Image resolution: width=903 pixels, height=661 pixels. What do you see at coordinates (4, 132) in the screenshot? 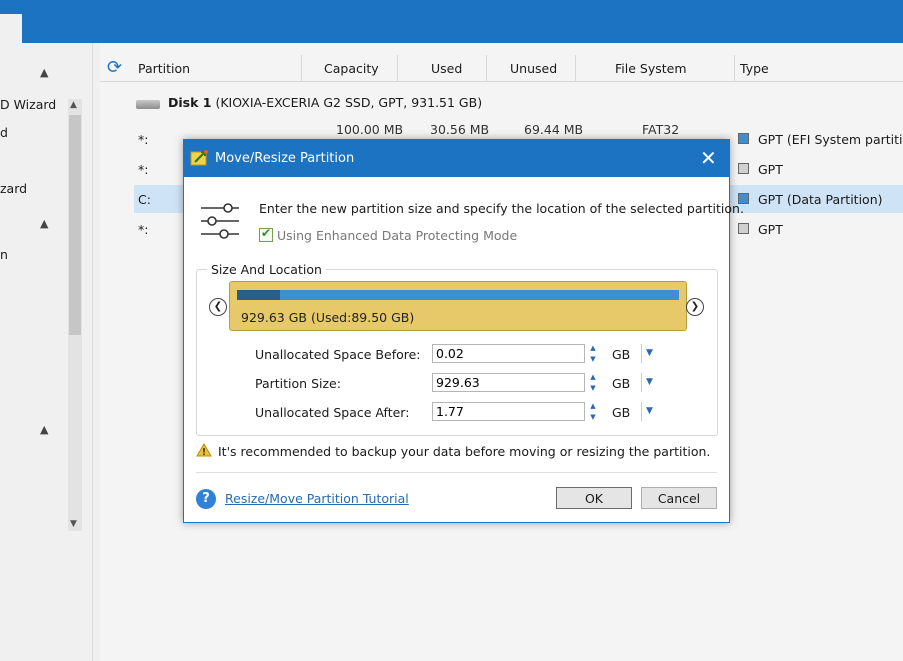
I see `left-nav-item: d` at bounding box center [4, 132].